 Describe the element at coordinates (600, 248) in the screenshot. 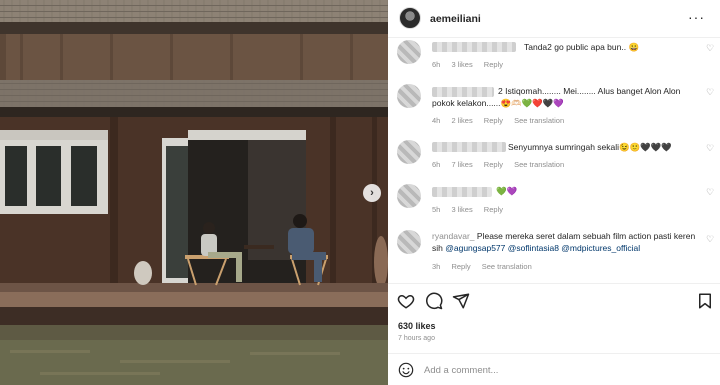

I see `mention-link: @mdpictures_official` at that location.